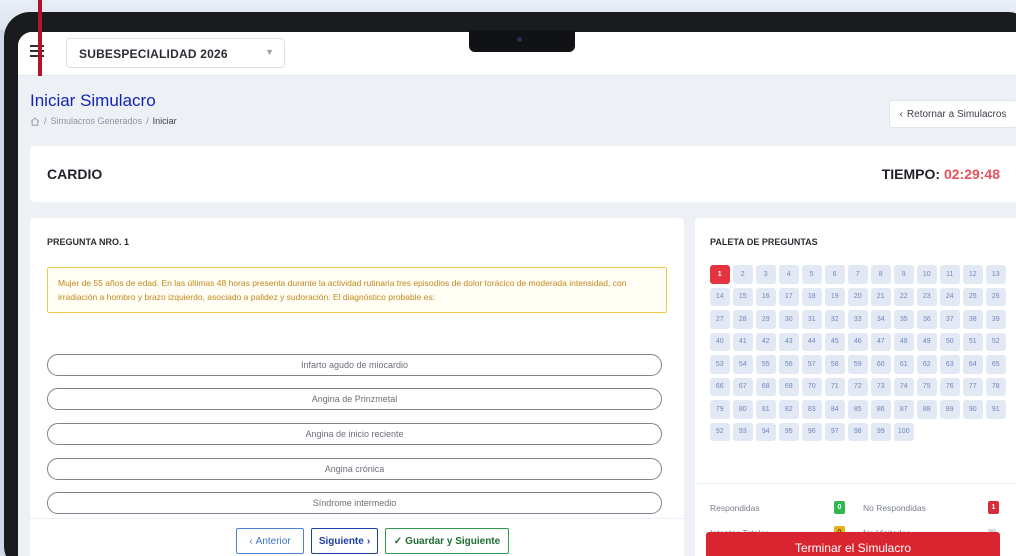  Describe the element at coordinates (973, 386) in the screenshot. I see `palette-cell: 77` at that location.